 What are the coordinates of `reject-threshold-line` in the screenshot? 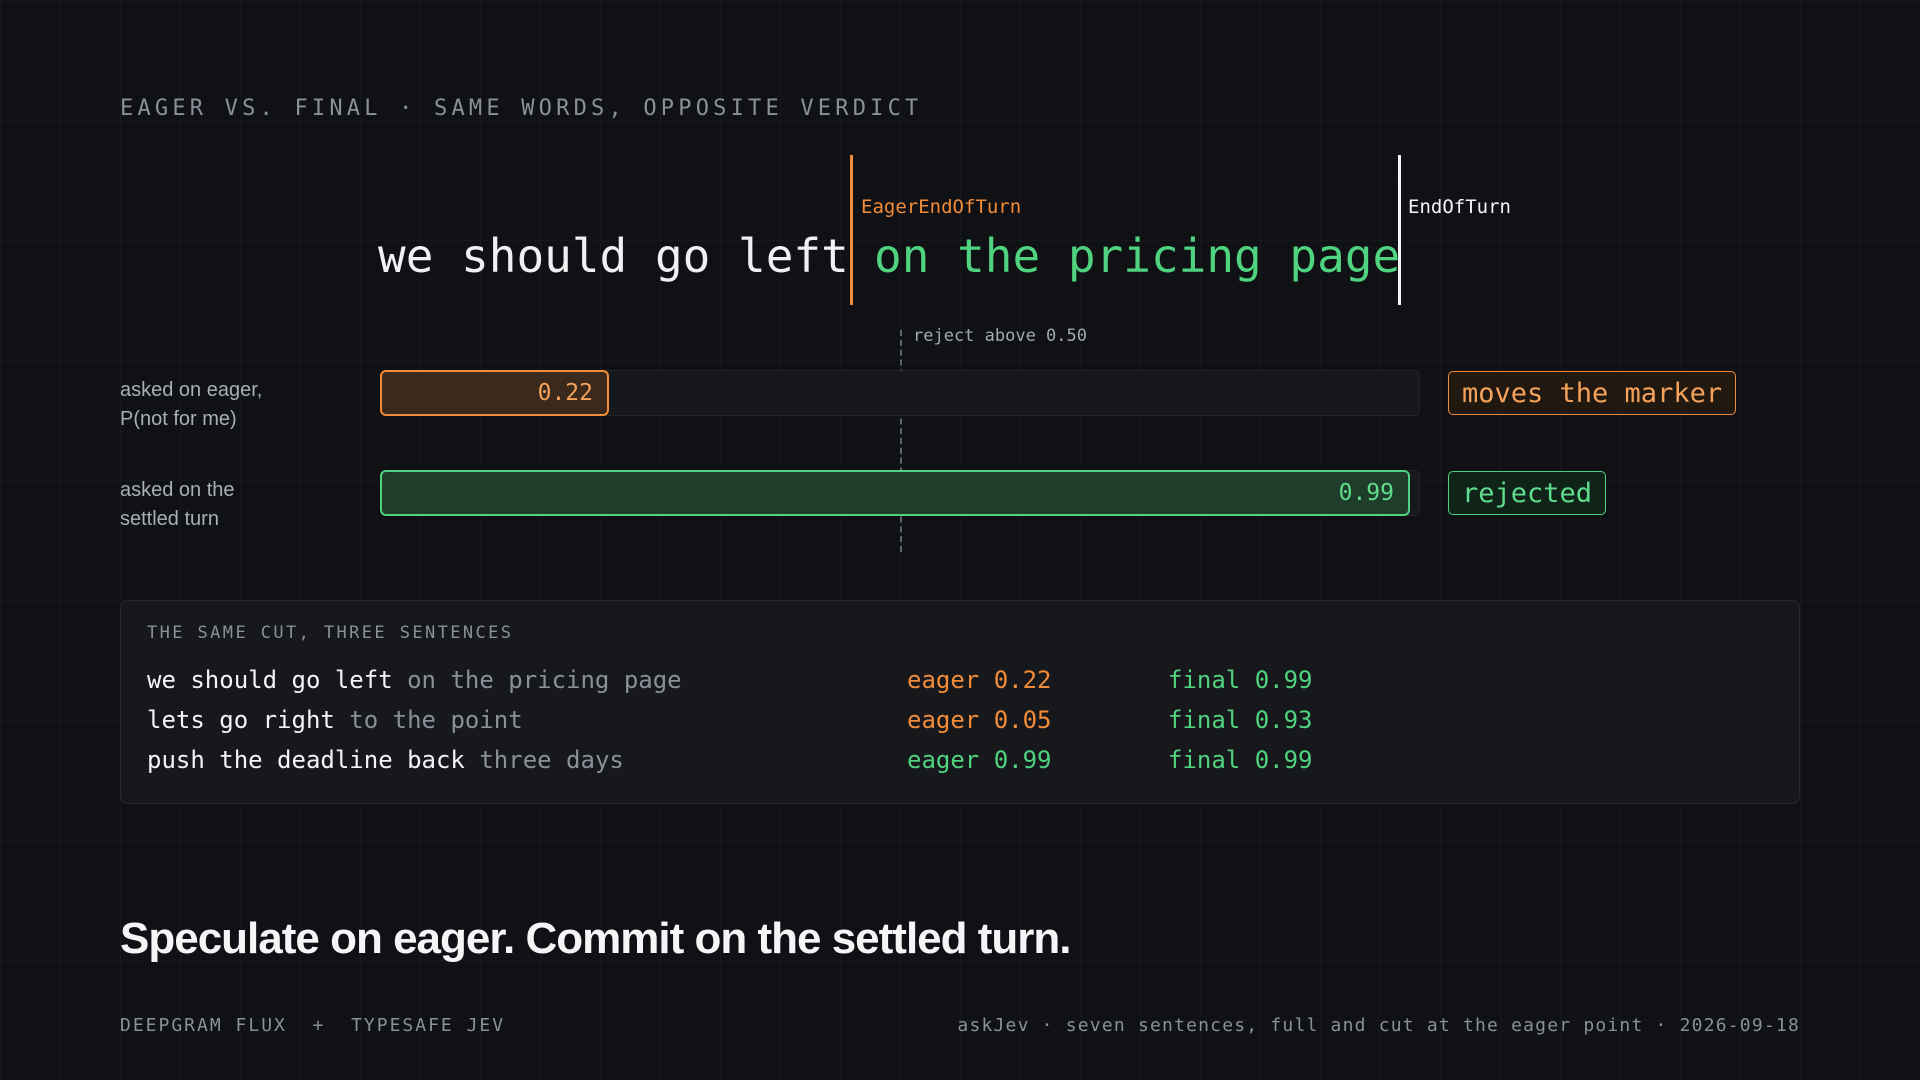 It's located at (901, 441).